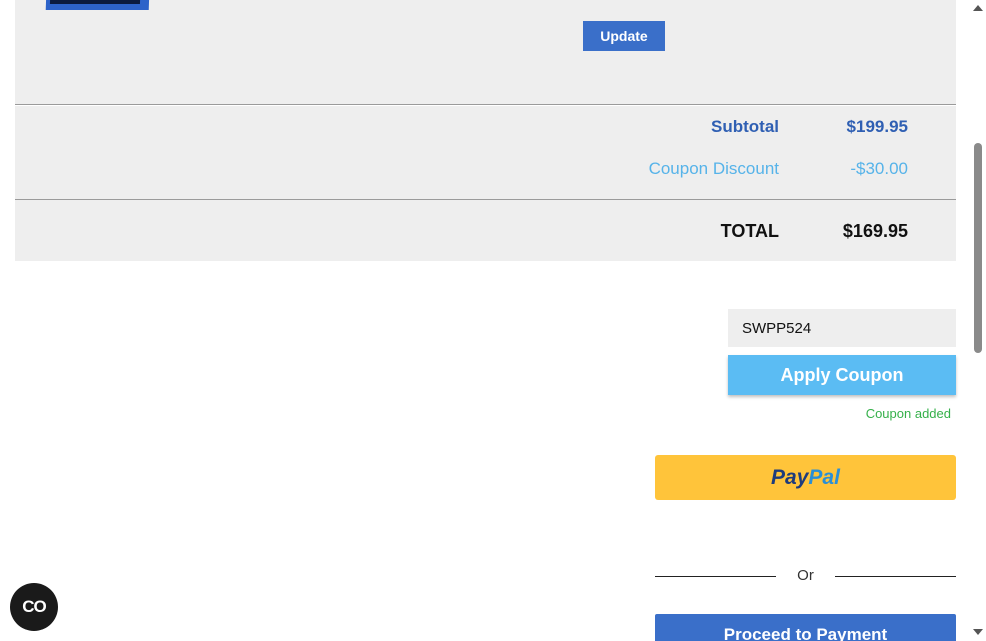  What do you see at coordinates (749, 231) in the screenshot?
I see `total-label: TOTAL` at bounding box center [749, 231].